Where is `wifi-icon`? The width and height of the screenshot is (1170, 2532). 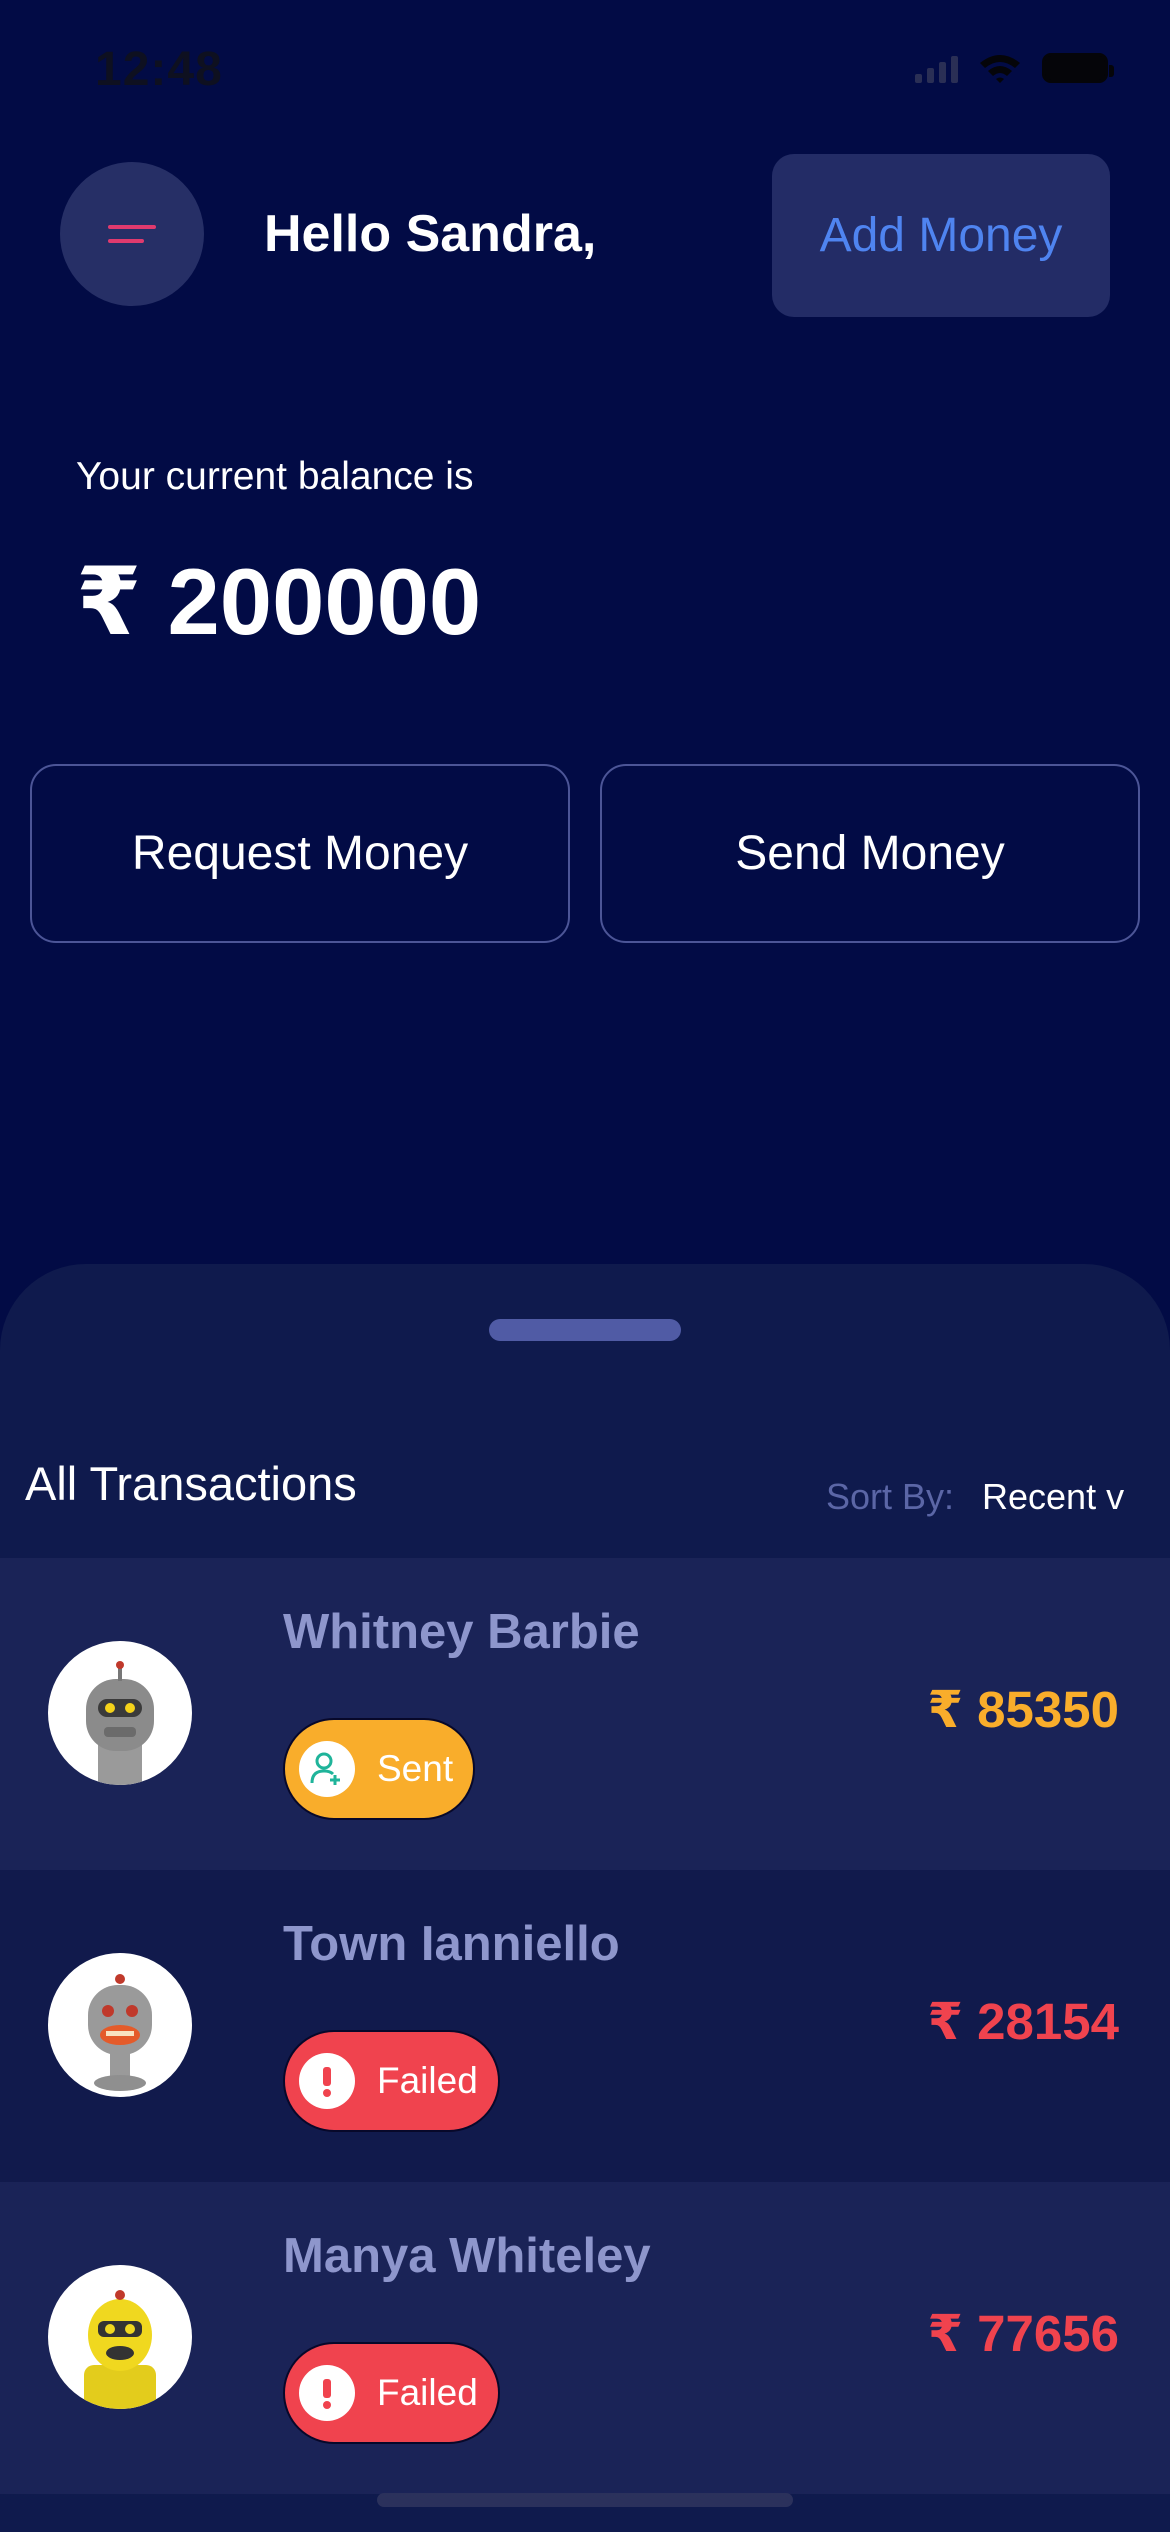 wifi-icon is located at coordinates (1000, 68).